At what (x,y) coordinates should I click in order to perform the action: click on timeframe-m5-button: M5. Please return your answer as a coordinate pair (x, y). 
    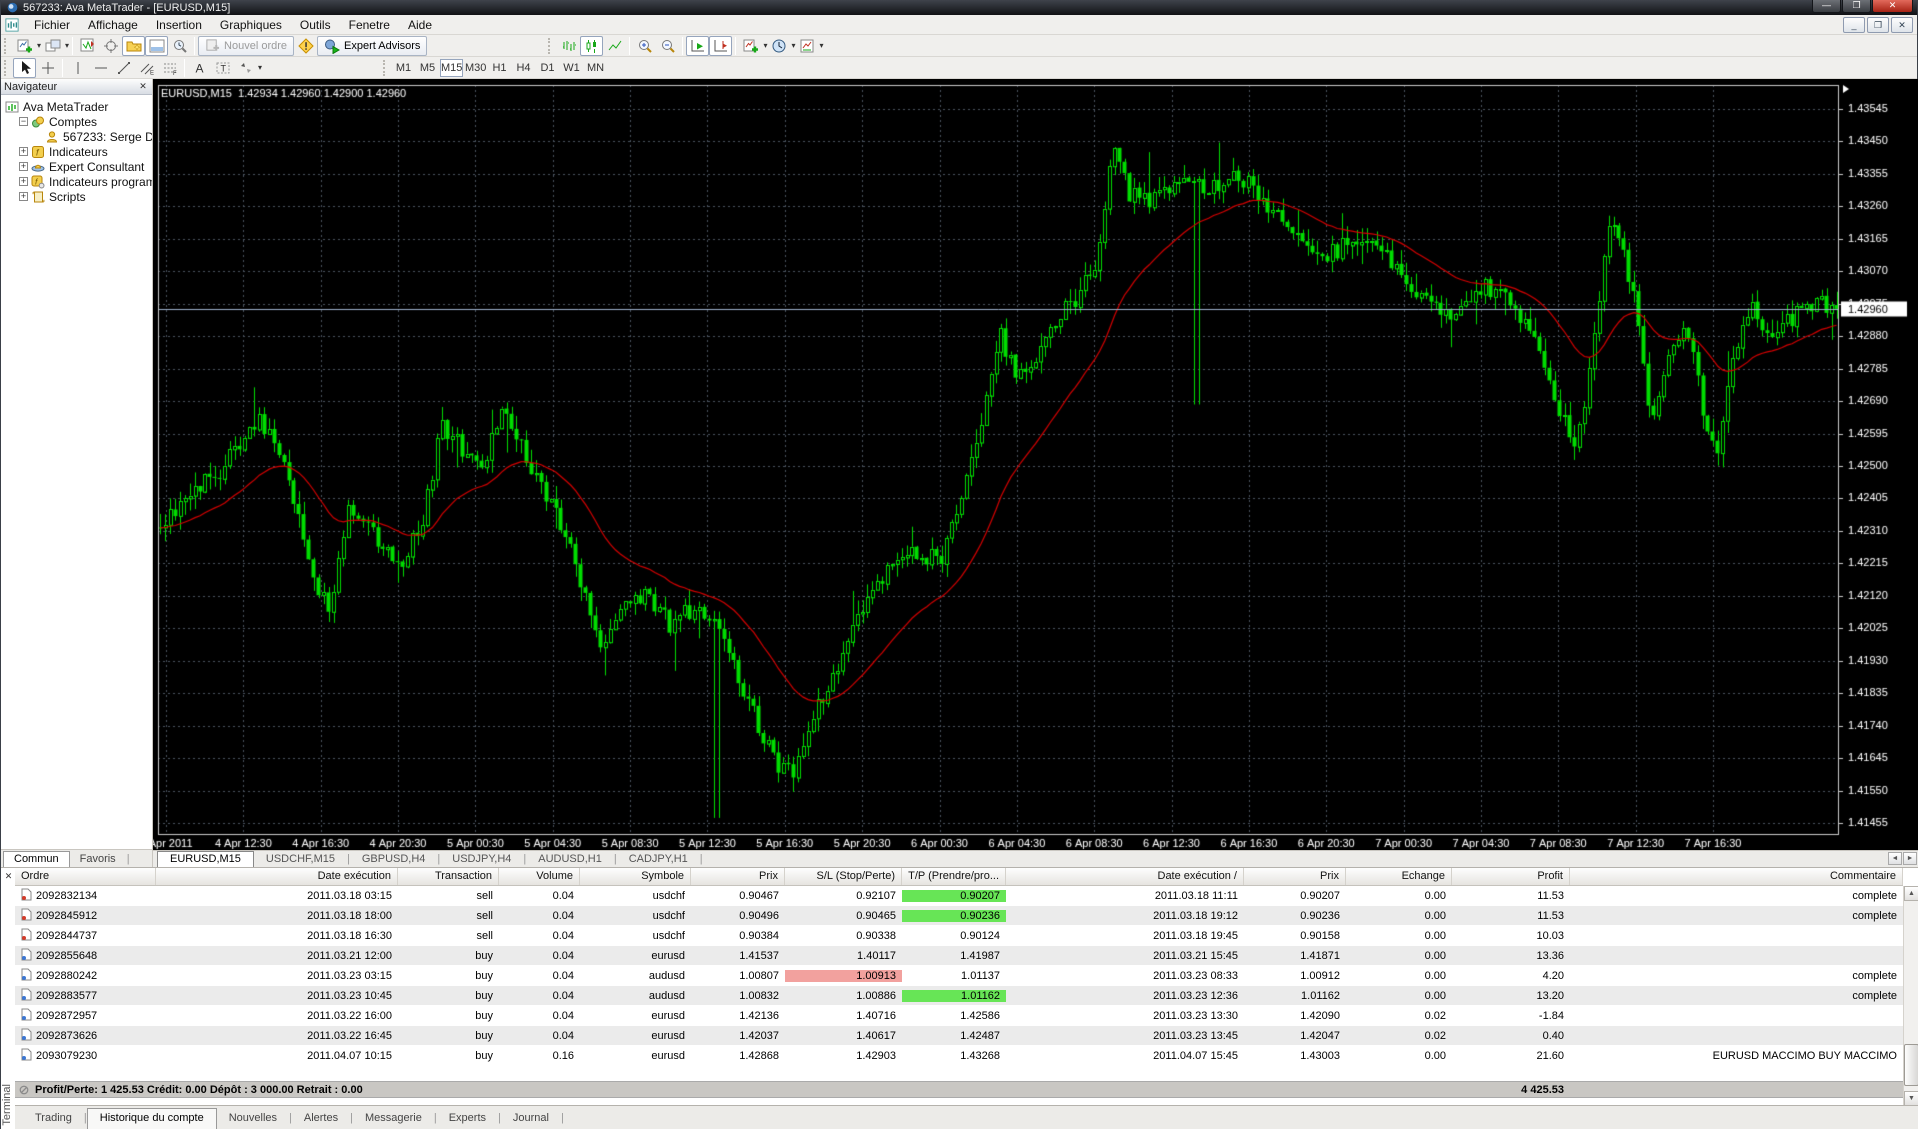
    Looking at the image, I should click on (427, 68).